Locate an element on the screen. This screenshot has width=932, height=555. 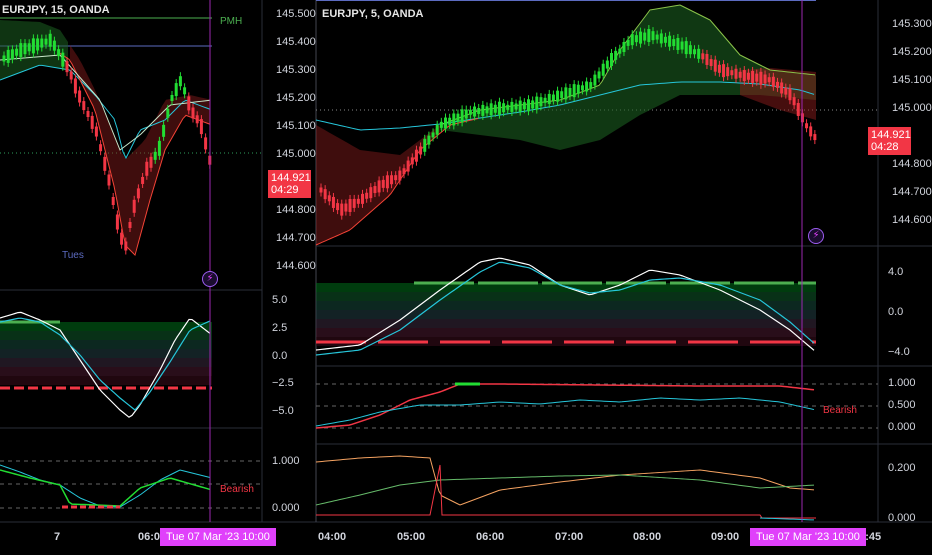
left-countdown: 04:29 is located at coordinates (285, 190).